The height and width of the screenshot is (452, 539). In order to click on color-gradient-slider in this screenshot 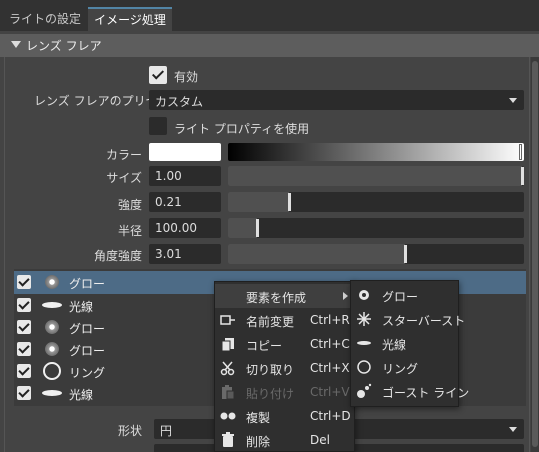, I will do `click(376, 152)`.